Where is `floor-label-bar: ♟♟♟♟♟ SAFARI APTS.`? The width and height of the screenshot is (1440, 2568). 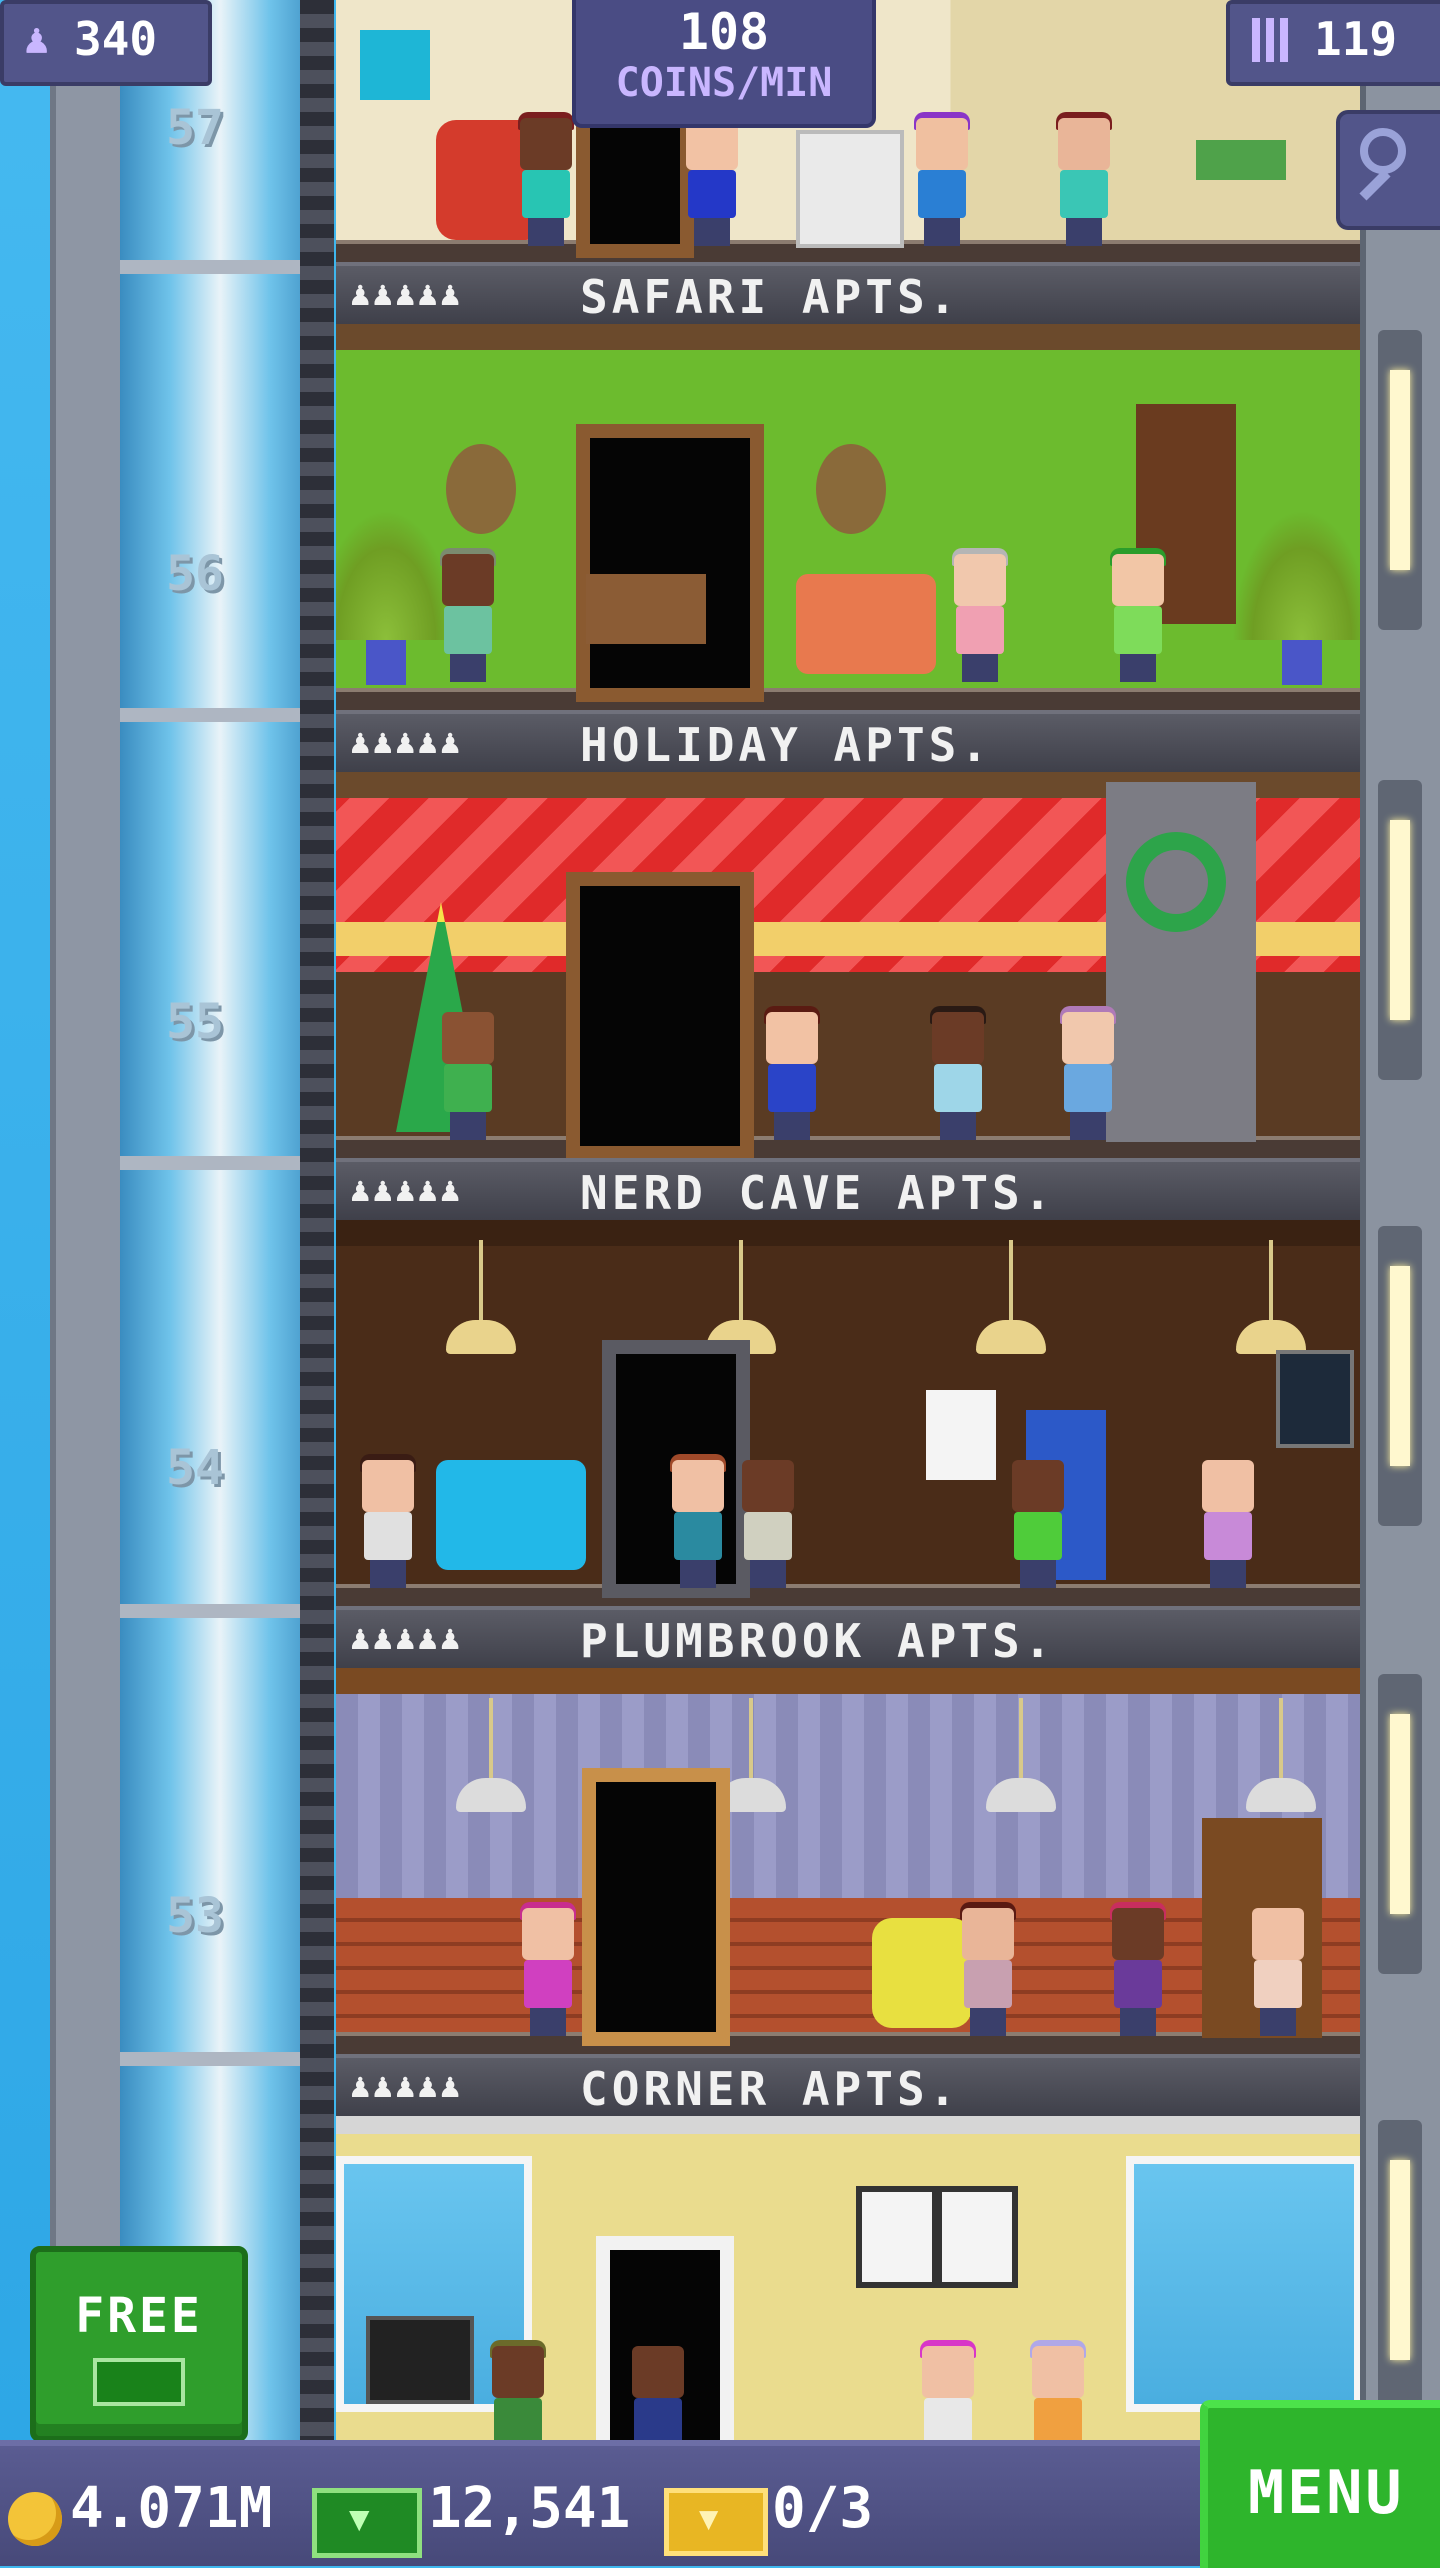
floor-label-bar: ♟♟♟♟♟ SAFARI APTS. is located at coordinates (848, 293).